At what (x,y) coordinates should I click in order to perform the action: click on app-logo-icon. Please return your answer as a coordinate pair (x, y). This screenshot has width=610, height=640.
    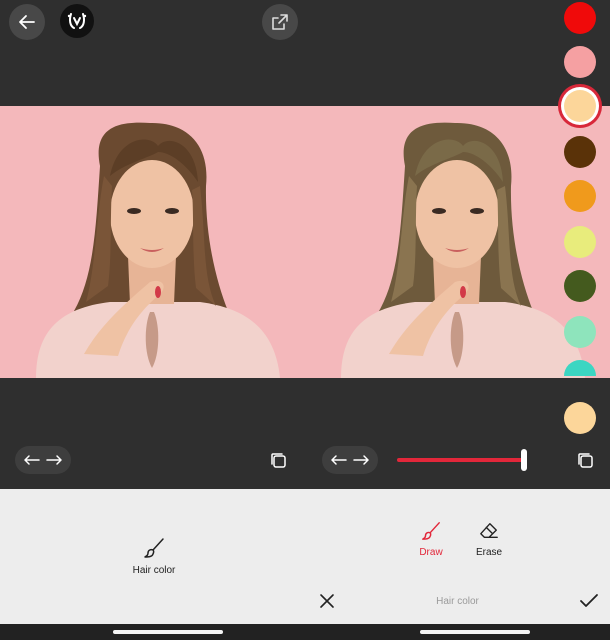
    Looking at the image, I should click on (77, 21).